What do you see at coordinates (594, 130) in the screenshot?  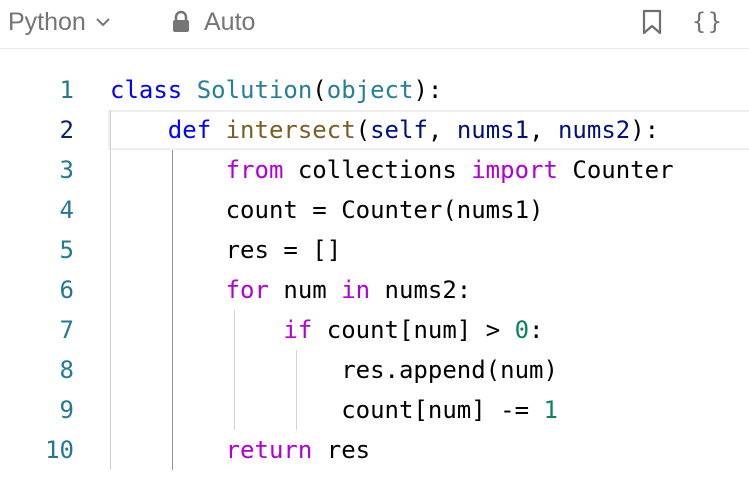 I see `code-token: nums2` at bounding box center [594, 130].